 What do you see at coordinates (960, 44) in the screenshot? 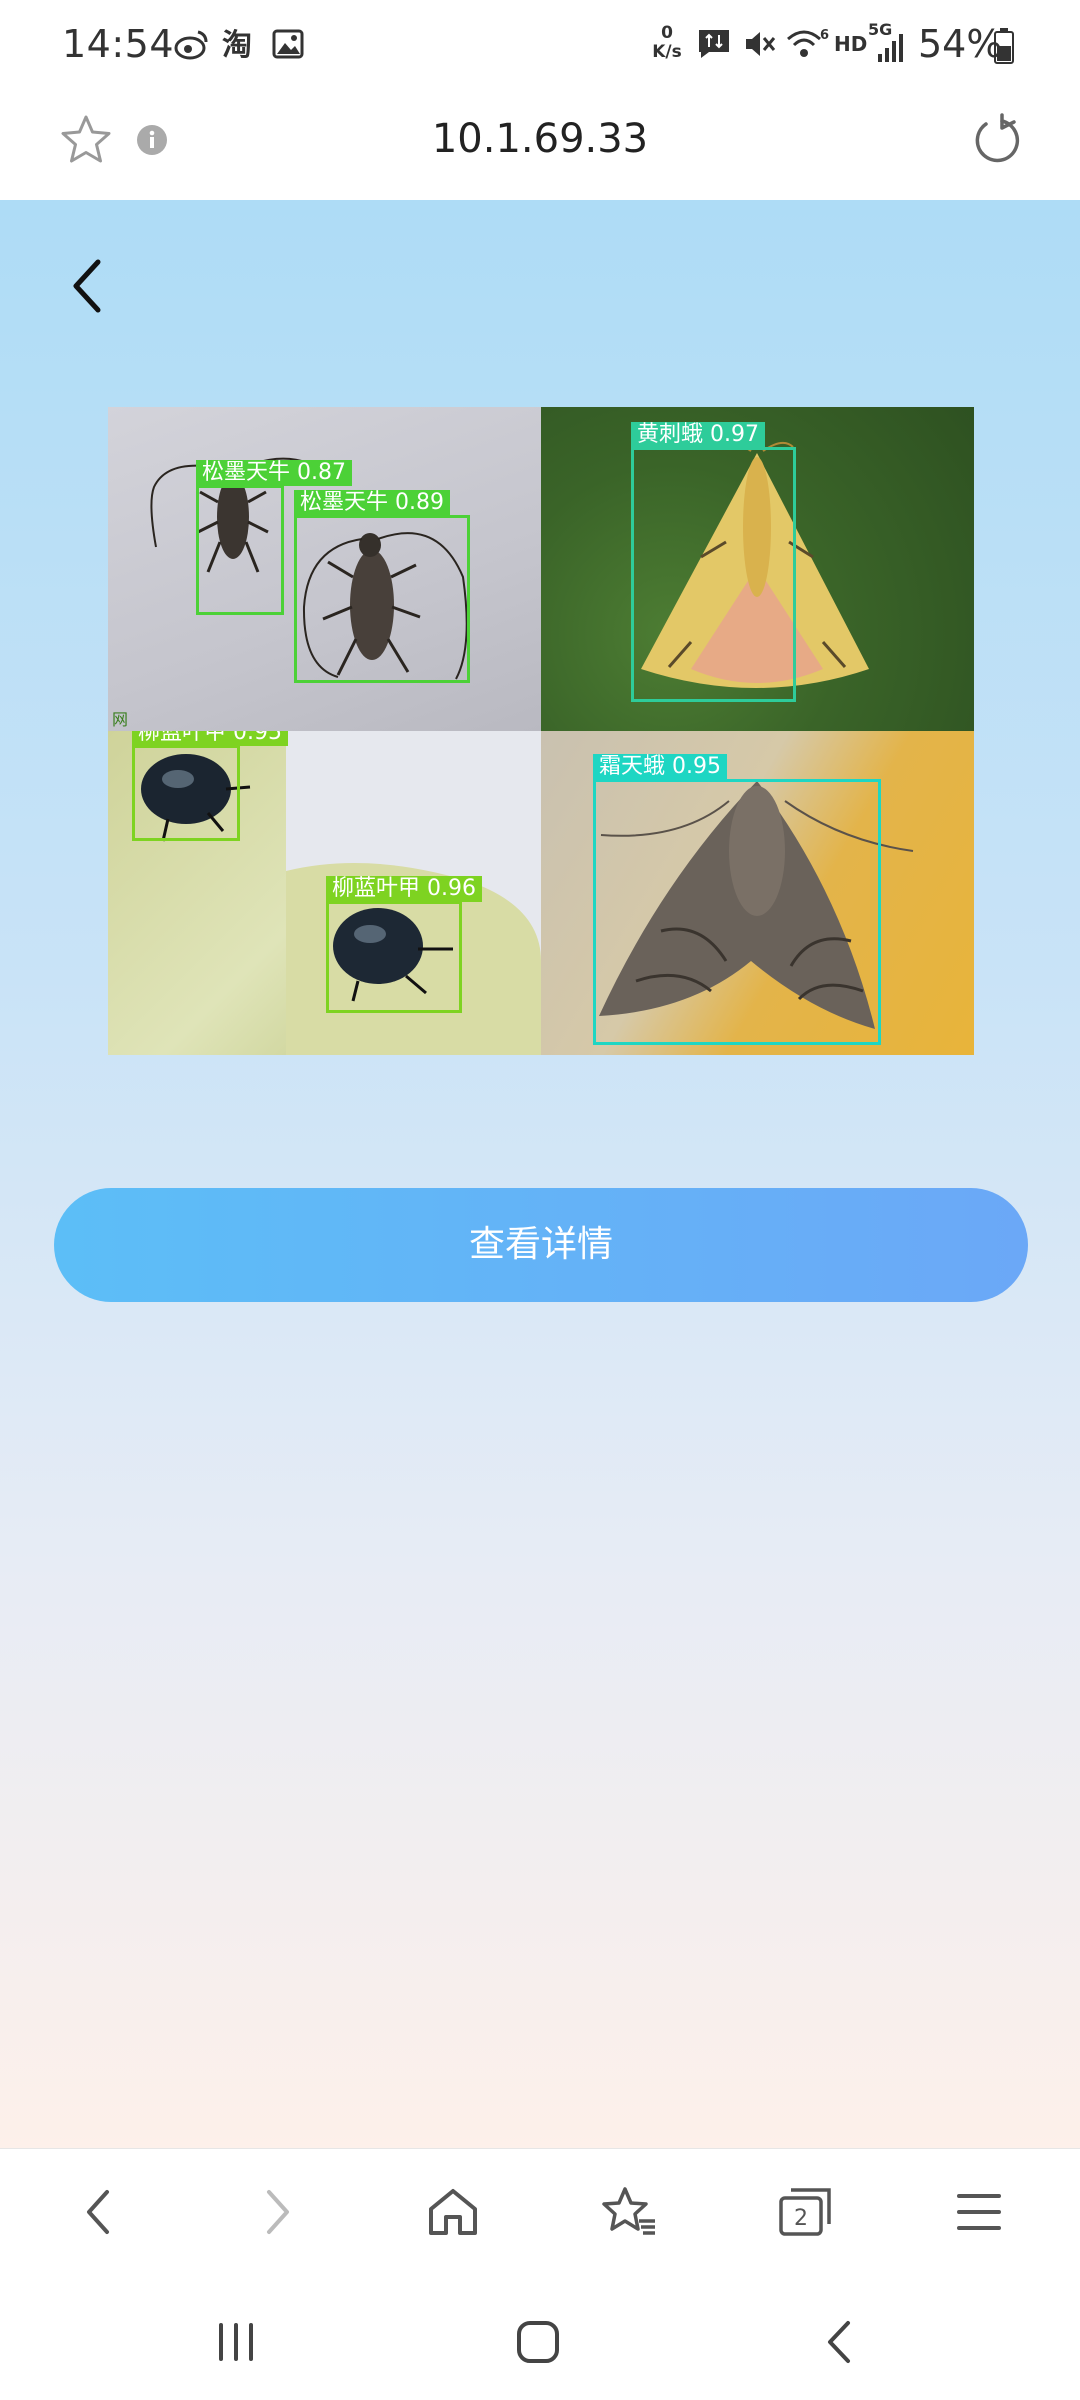
I see `battery-percent: 54%` at bounding box center [960, 44].